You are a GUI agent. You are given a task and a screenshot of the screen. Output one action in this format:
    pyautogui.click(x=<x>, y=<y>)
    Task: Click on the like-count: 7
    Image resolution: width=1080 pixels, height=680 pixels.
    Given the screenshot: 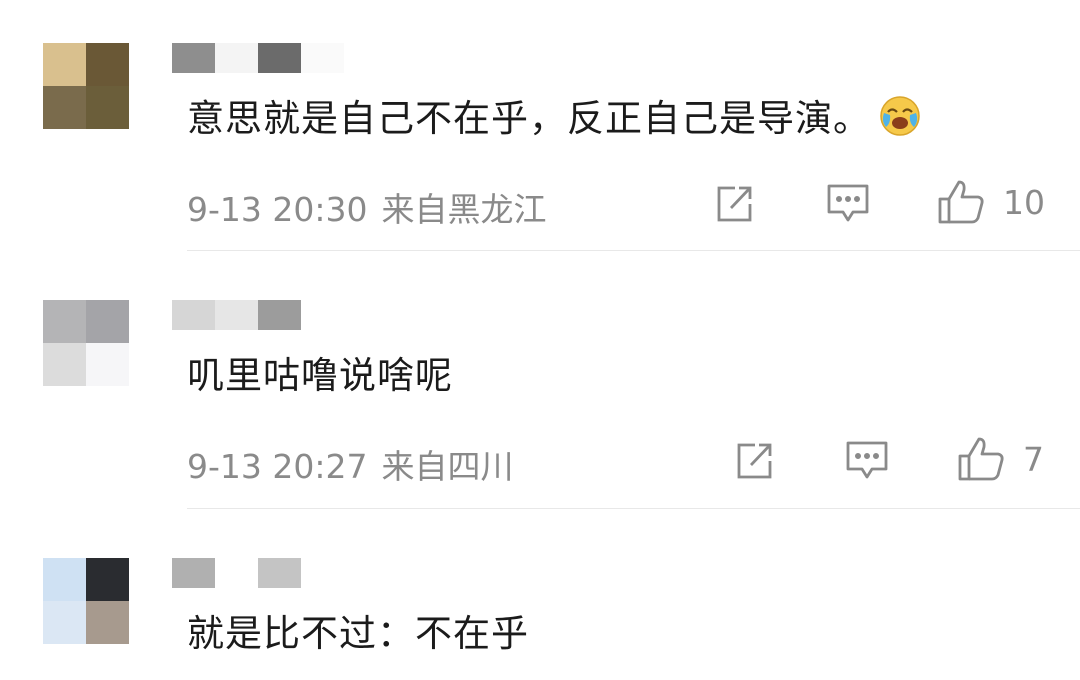 What is the action you would take?
    pyautogui.click(x=1033, y=459)
    